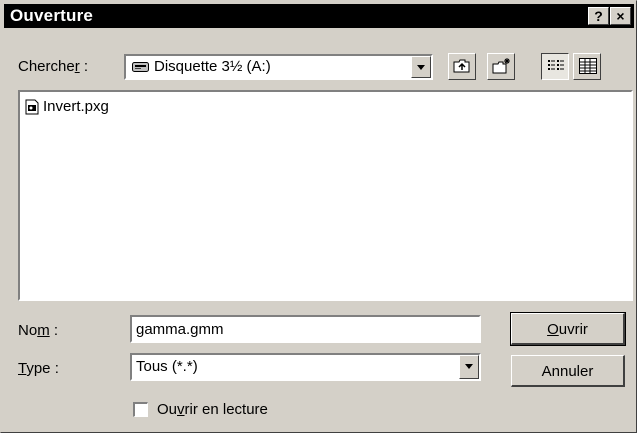 The width and height of the screenshot is (637, 433). Describe the element at coordinates (305, 367) in the screenshot. I see `filetype-combo: Tous (*.*)` at that location.